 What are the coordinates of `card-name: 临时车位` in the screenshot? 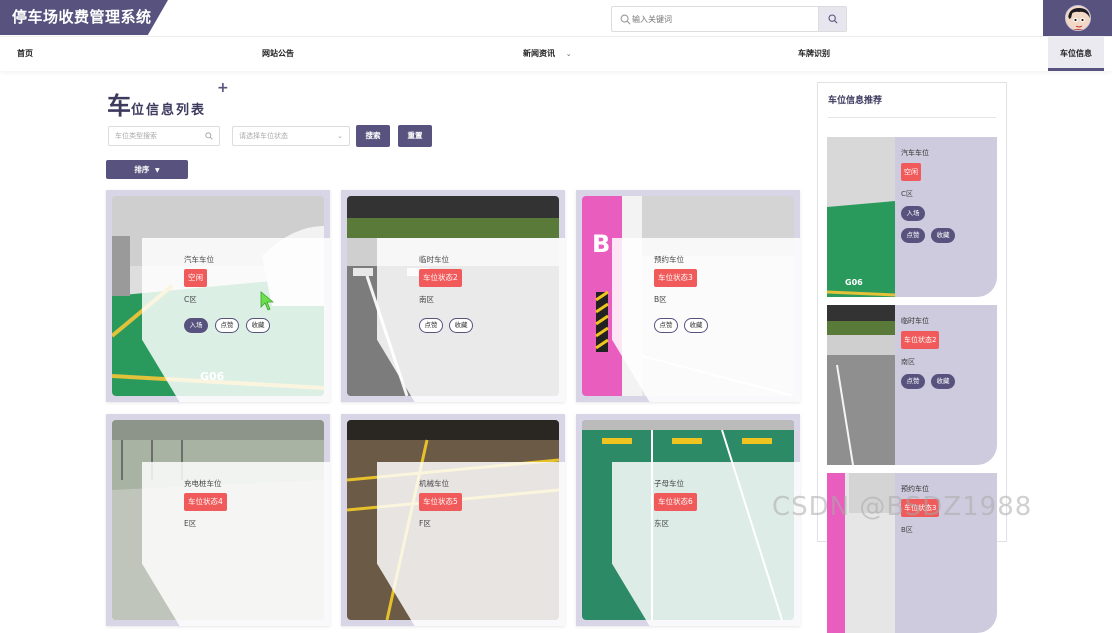 It's located at (434, 259).